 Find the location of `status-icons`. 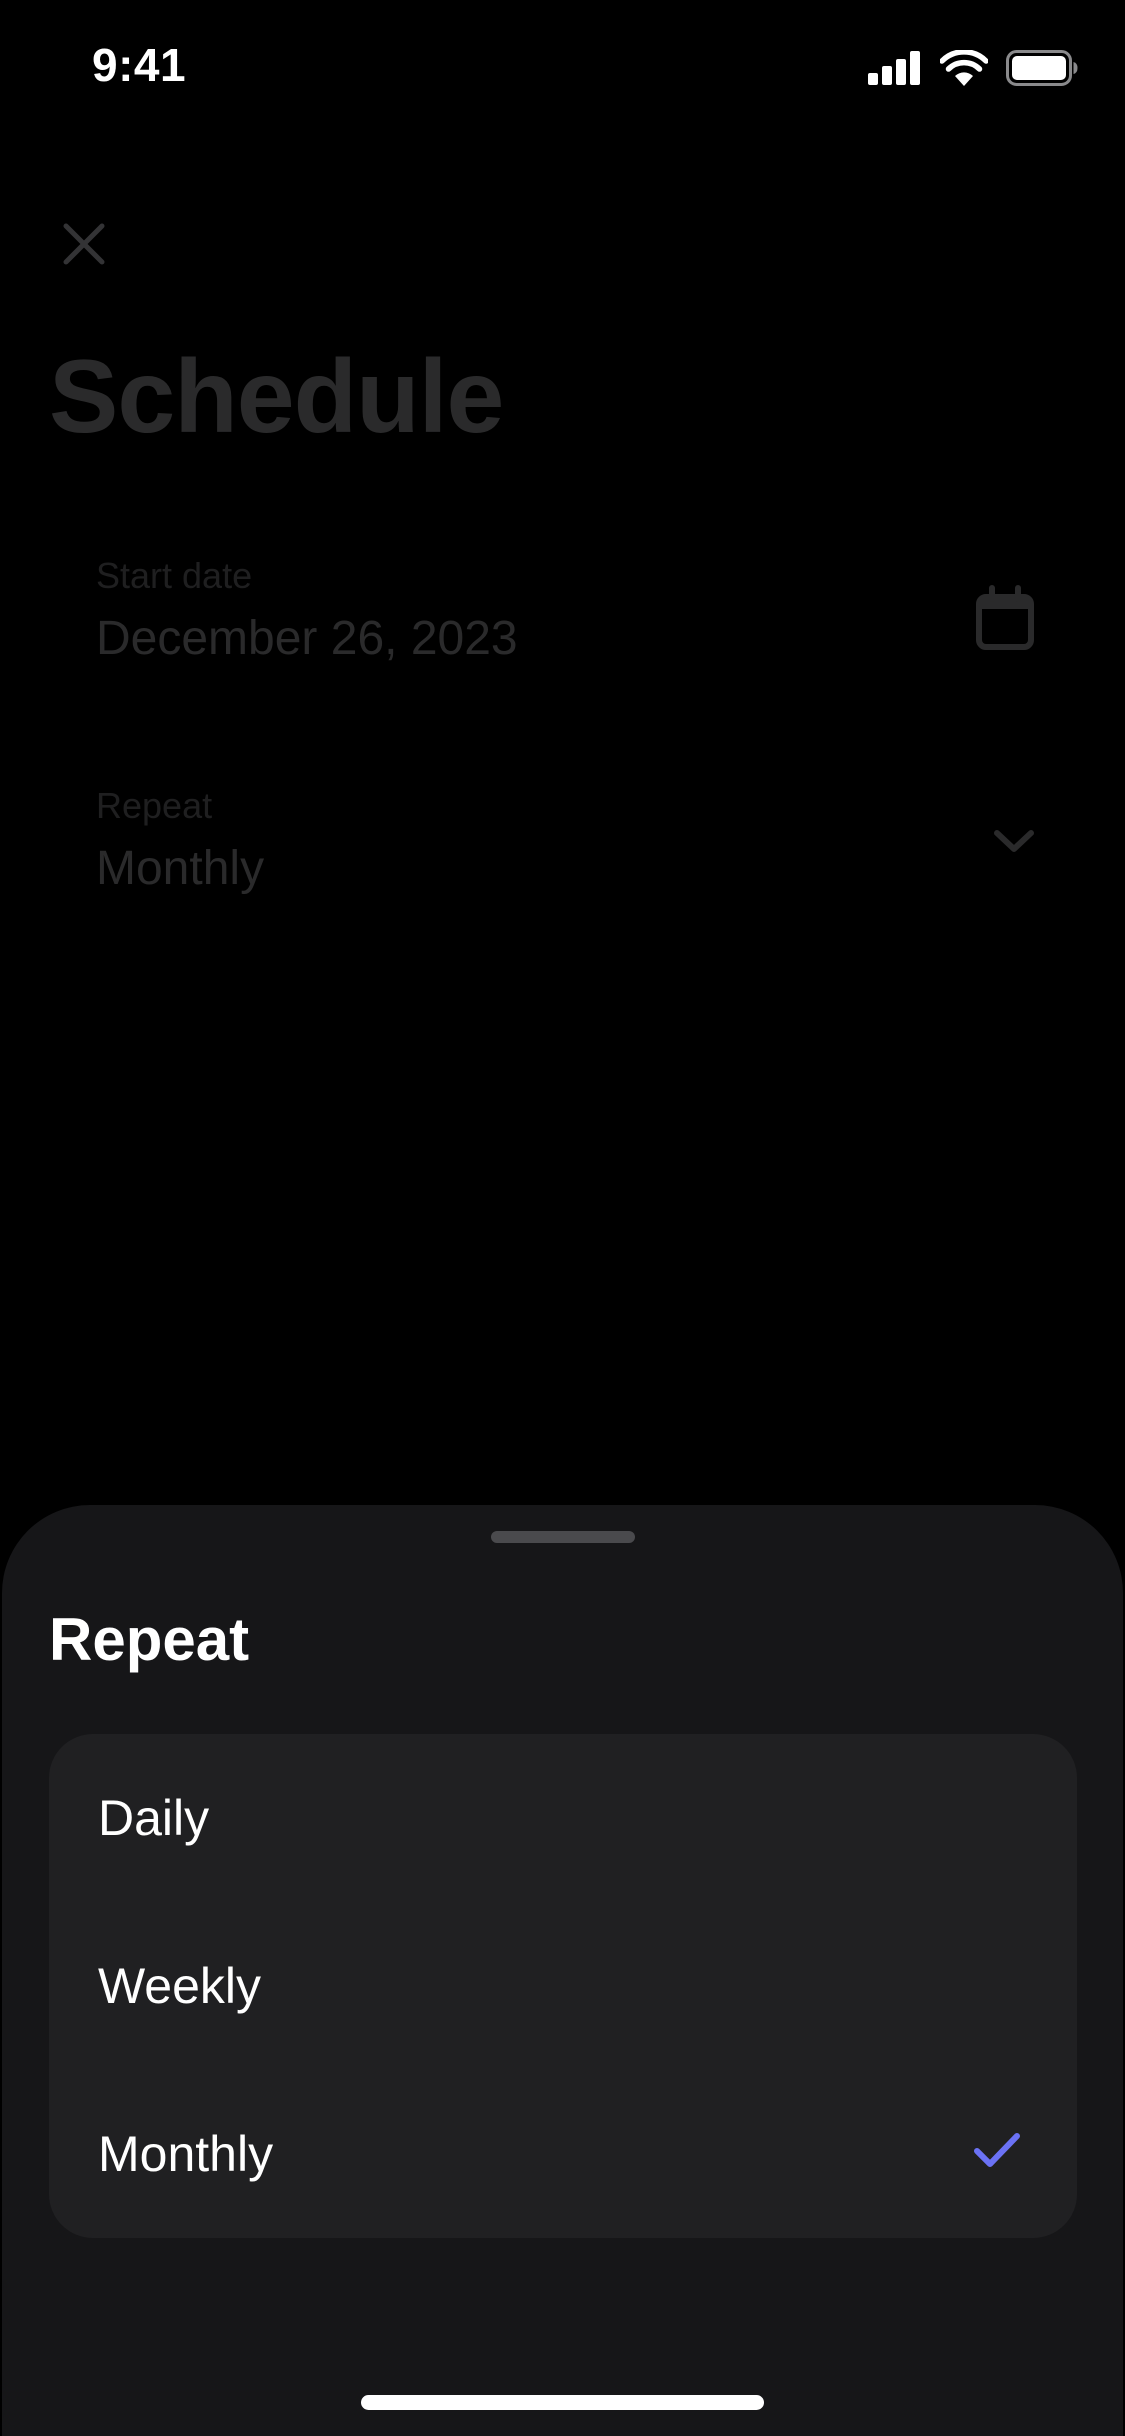

status-icons is located at coordinates (973, 68).